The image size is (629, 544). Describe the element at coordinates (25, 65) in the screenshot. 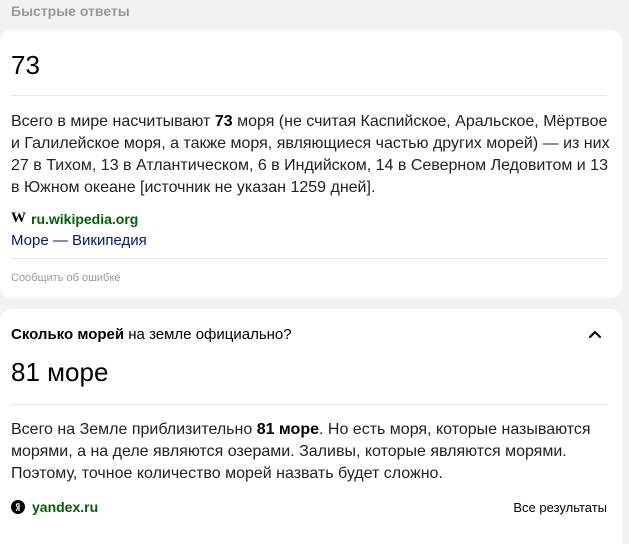

I see `answer-value: 73` at that location.